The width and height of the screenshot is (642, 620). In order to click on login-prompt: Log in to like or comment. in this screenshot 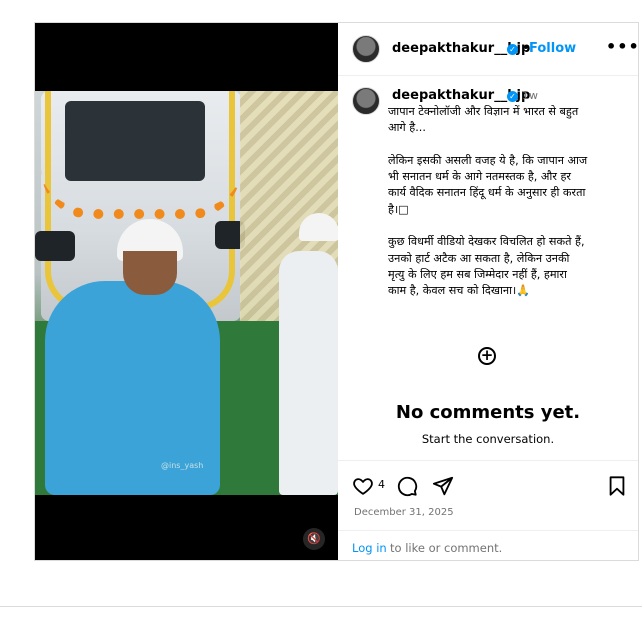, I will do `click(488, 545)`.